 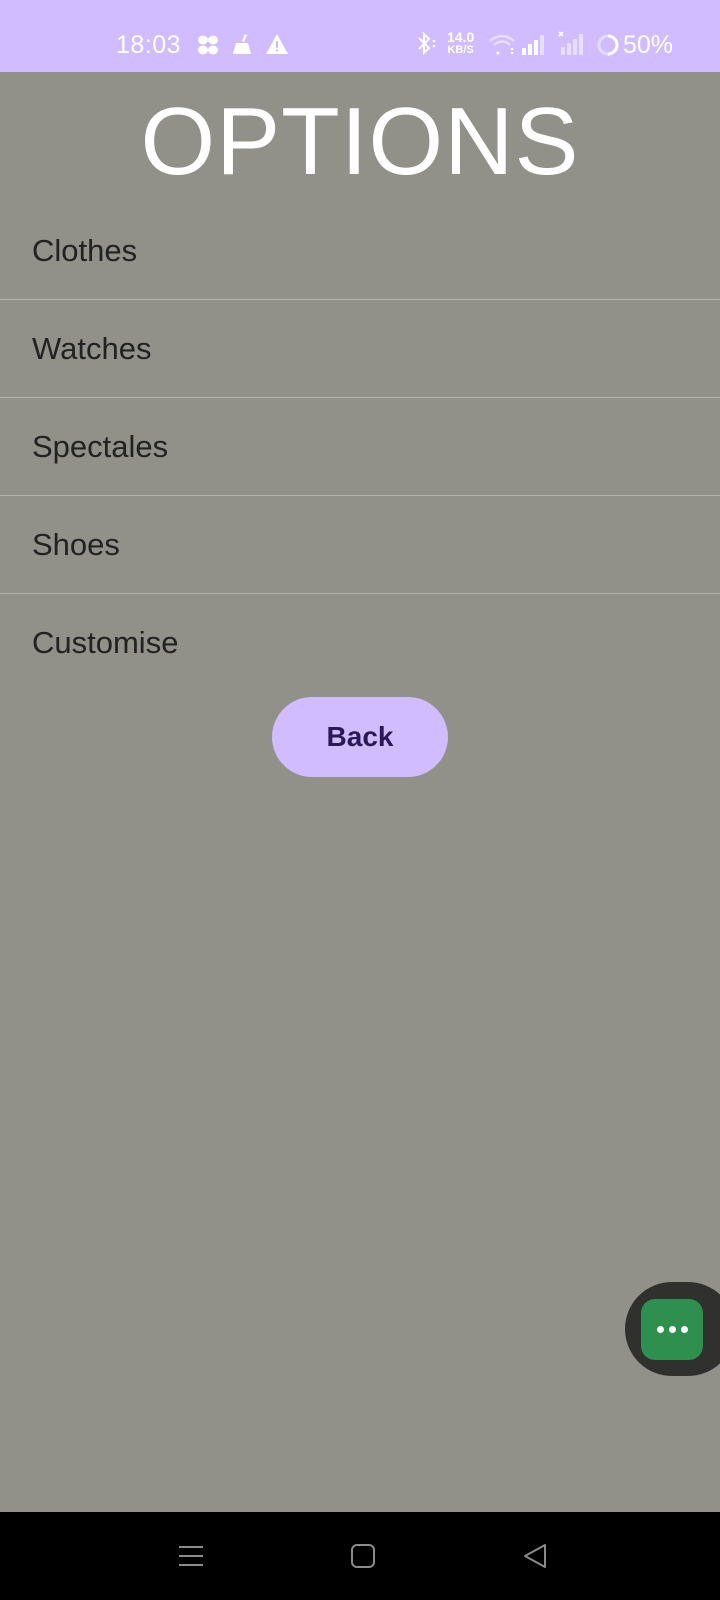 I want to click on fan-icon, so click(x=208, y=45).